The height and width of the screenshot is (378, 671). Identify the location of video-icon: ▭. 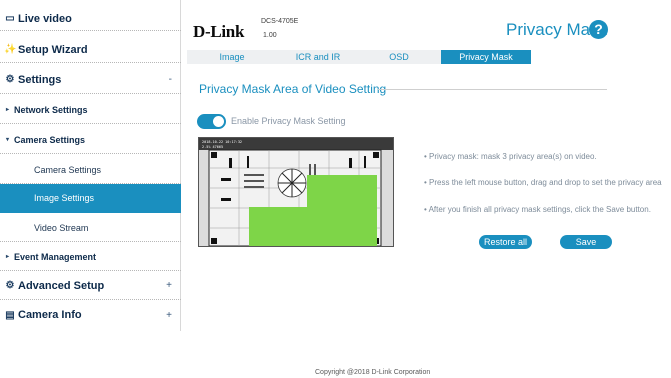
(10, 18).